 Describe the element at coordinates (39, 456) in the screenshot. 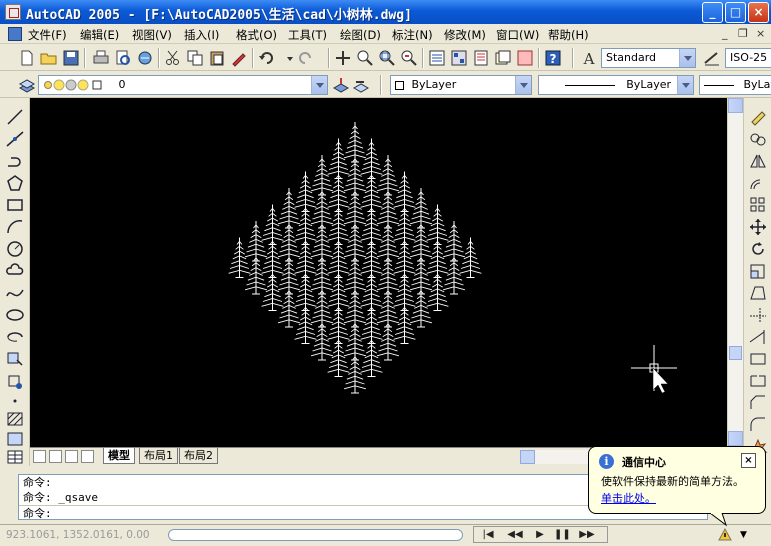

I see `first-tab-icon` at that location.